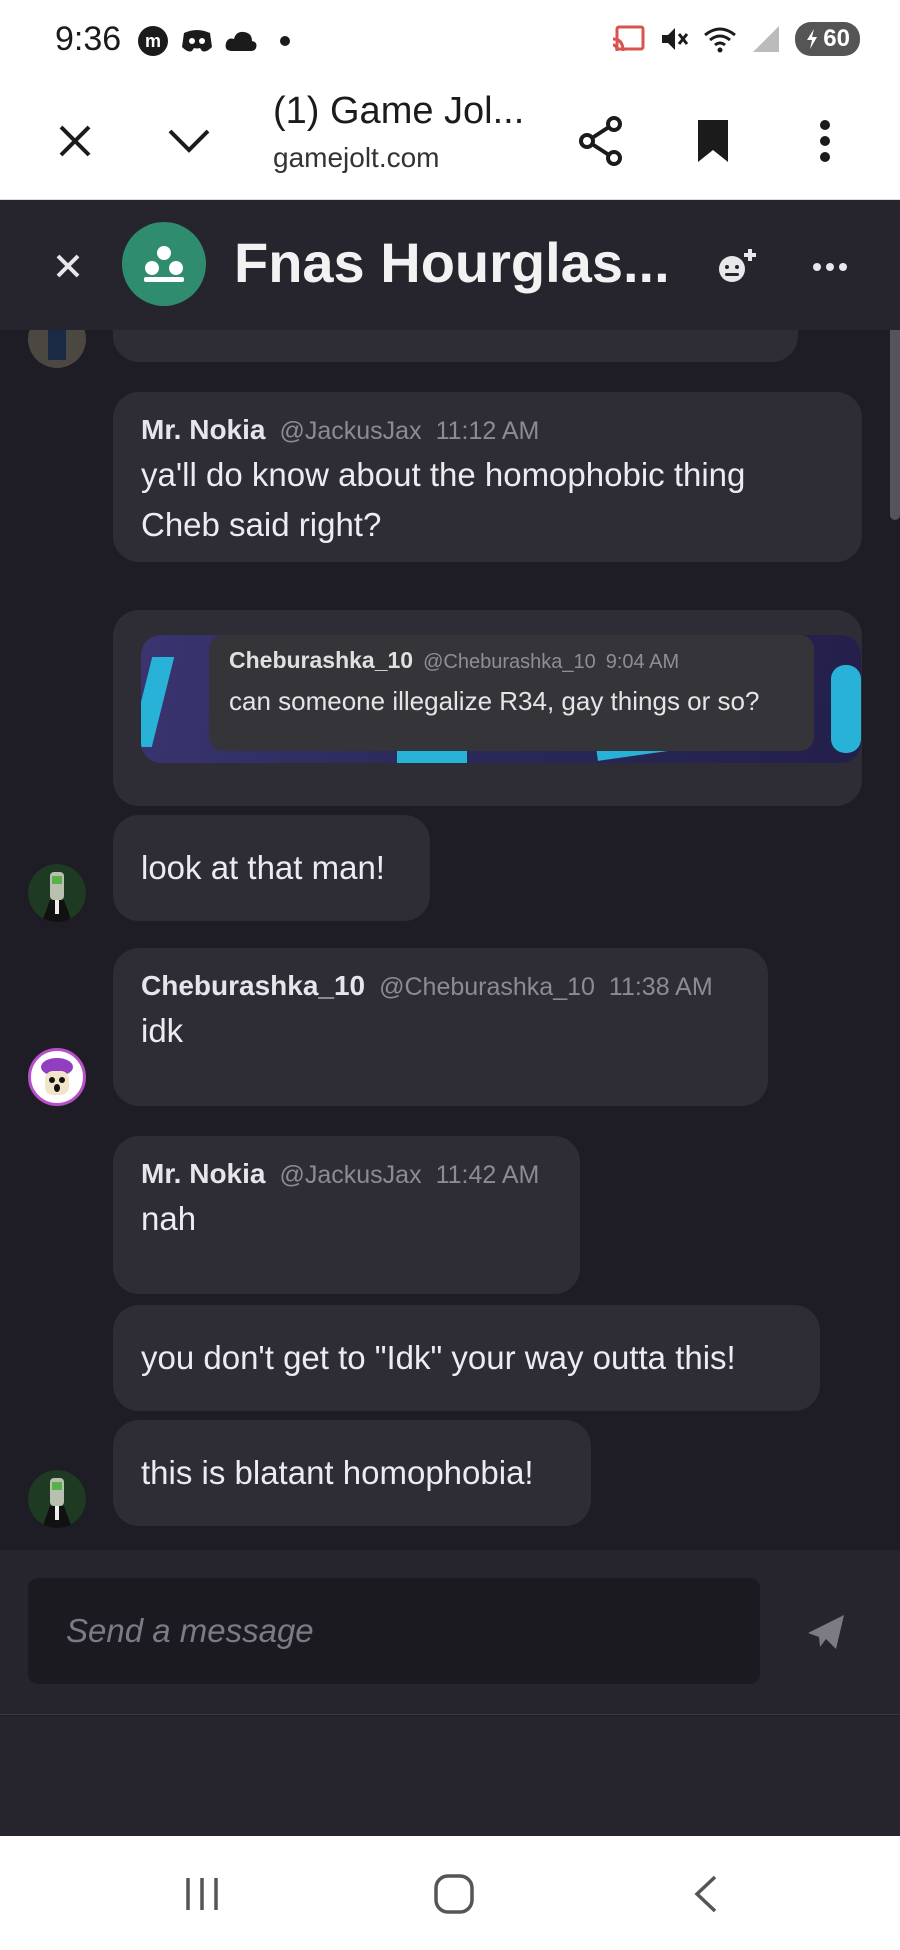 This screenshot has height=1950, width=900. I want to click on page-url: gamejolt.com, so click(356, 158).